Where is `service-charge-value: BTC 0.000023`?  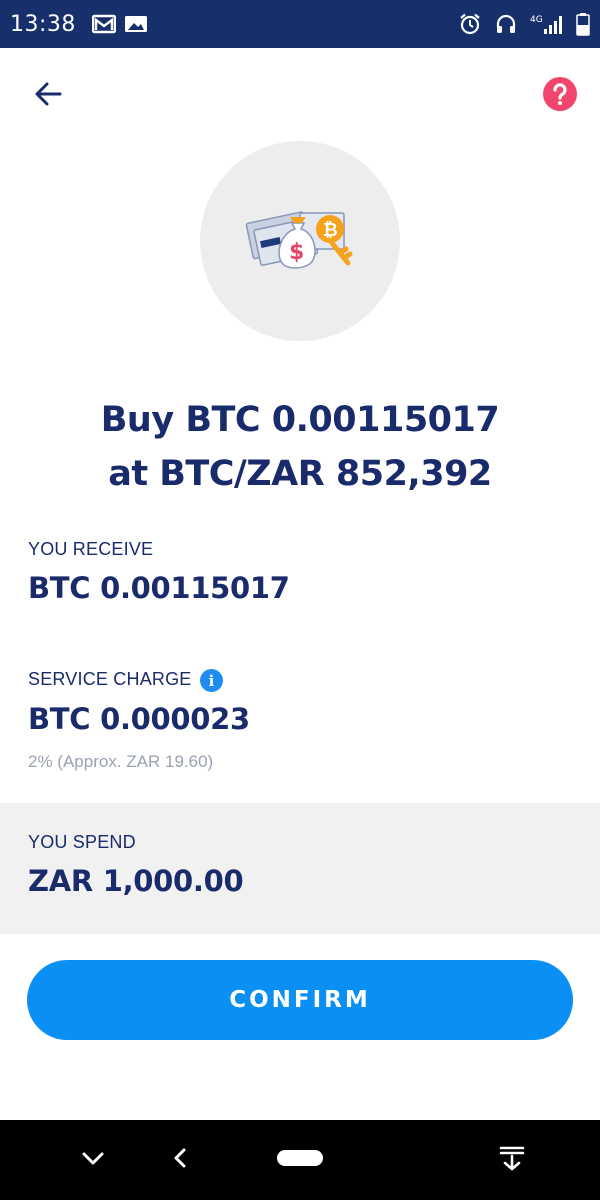
service-charge-value: BTC 0.000023 is located at coordinates (139, 719).